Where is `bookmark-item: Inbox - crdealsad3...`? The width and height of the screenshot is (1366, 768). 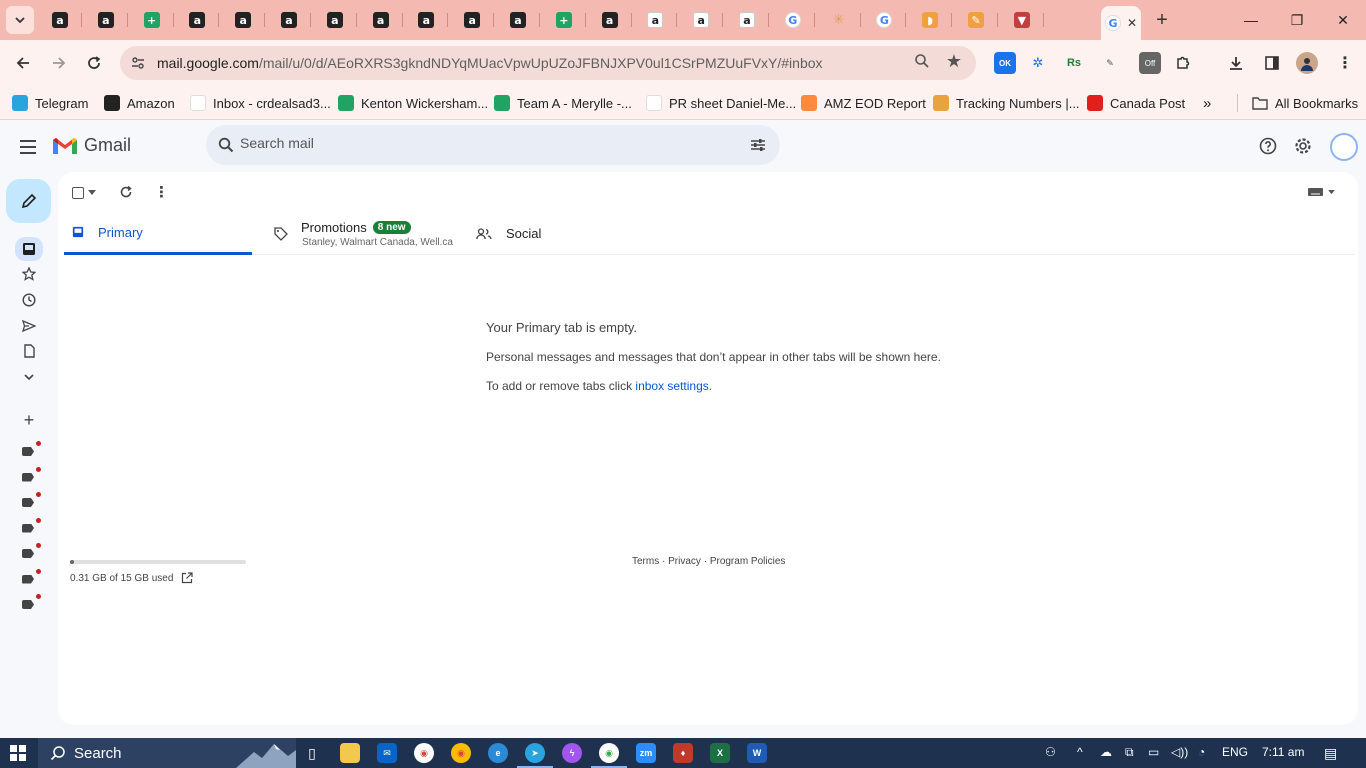 bookmark-item: Inbox - crdealsad3... is located at coordinates (260, 103).